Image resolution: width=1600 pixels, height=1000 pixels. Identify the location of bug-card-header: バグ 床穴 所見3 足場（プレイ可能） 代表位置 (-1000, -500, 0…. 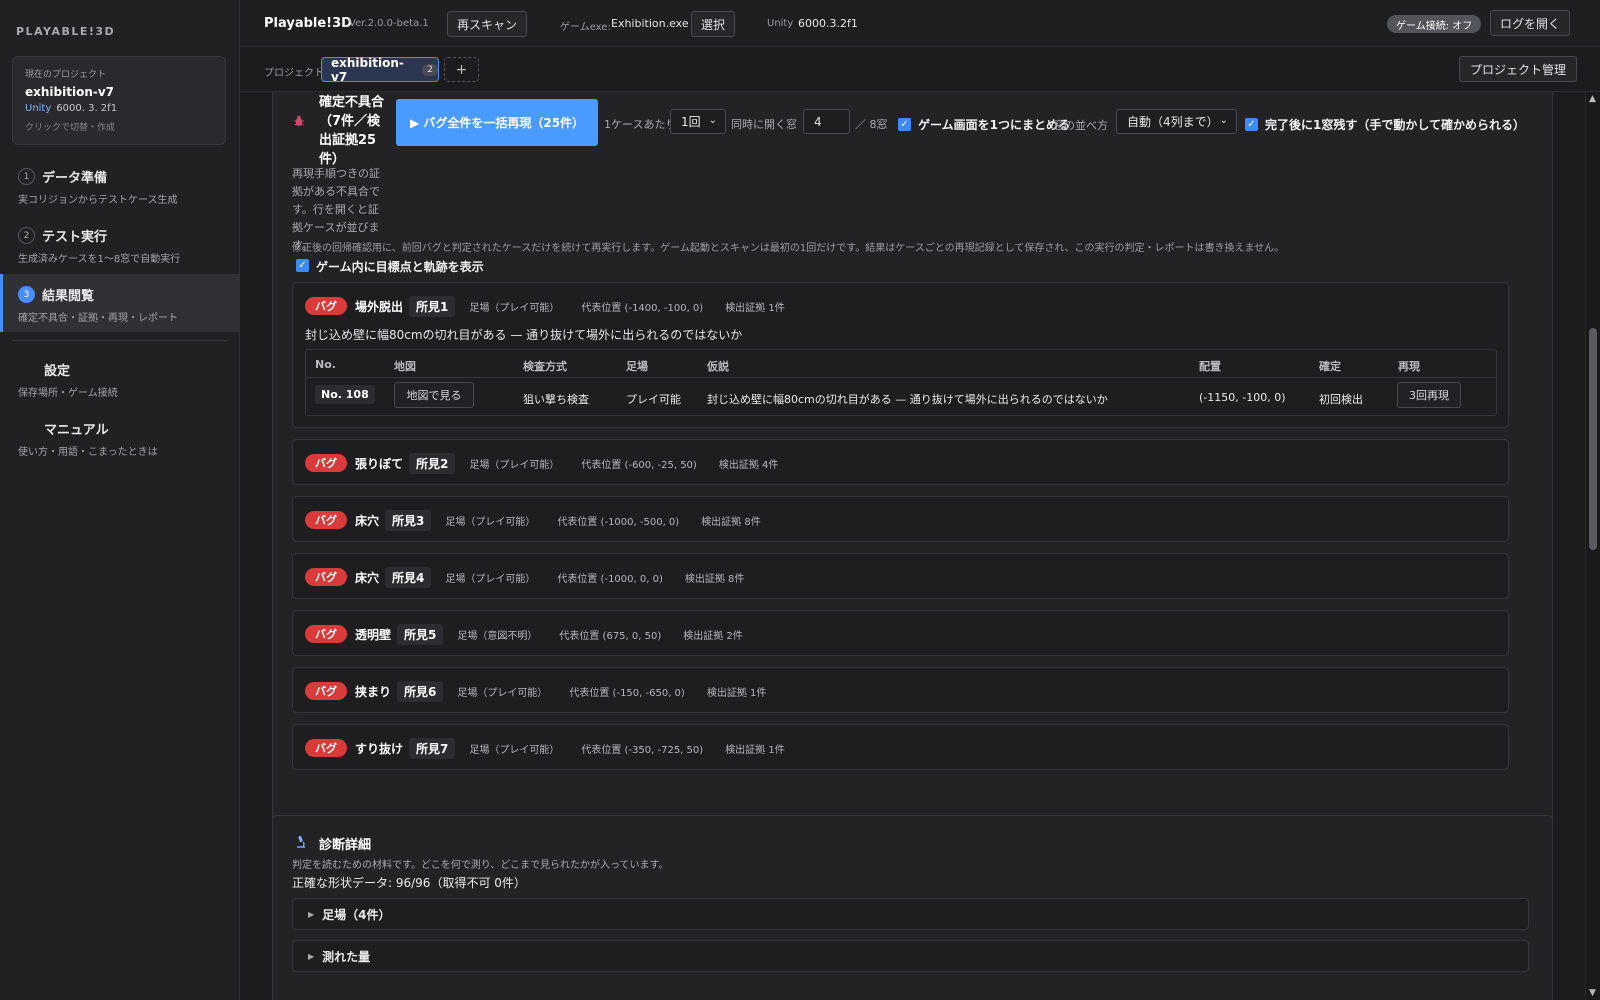
(544, 520).